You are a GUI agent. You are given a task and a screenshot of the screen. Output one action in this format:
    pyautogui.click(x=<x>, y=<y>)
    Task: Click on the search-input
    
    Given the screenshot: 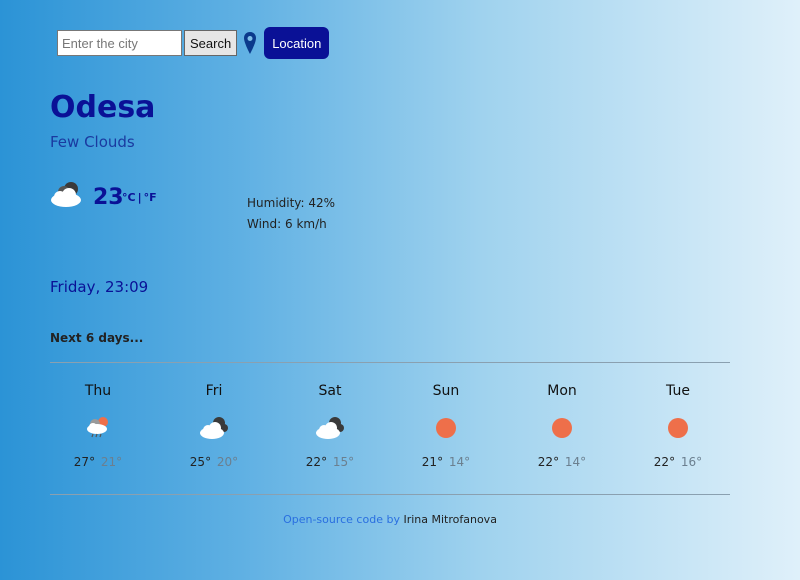 What is the action you would take?
    pyautogui.click(x=119, y=43)
    